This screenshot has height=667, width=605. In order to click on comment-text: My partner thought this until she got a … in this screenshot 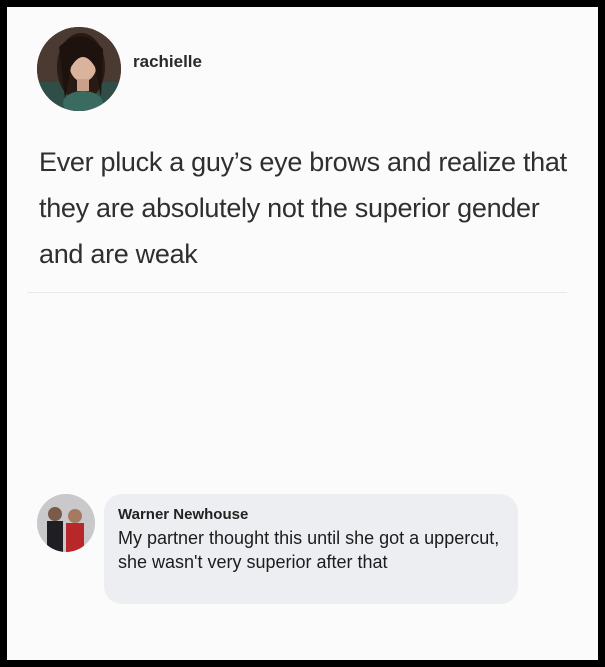, I will do `click(309, 550)`.